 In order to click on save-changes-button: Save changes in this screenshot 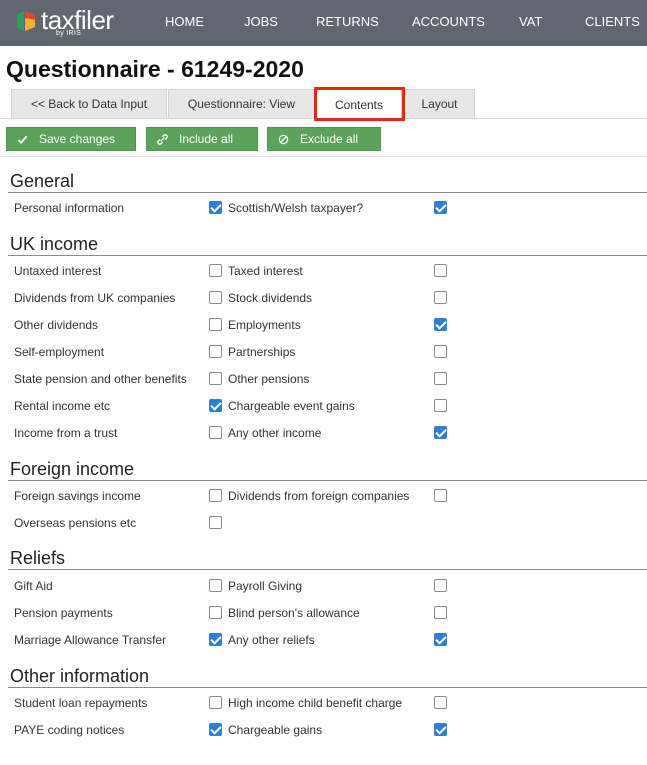, I will do `click(71, 139)`.